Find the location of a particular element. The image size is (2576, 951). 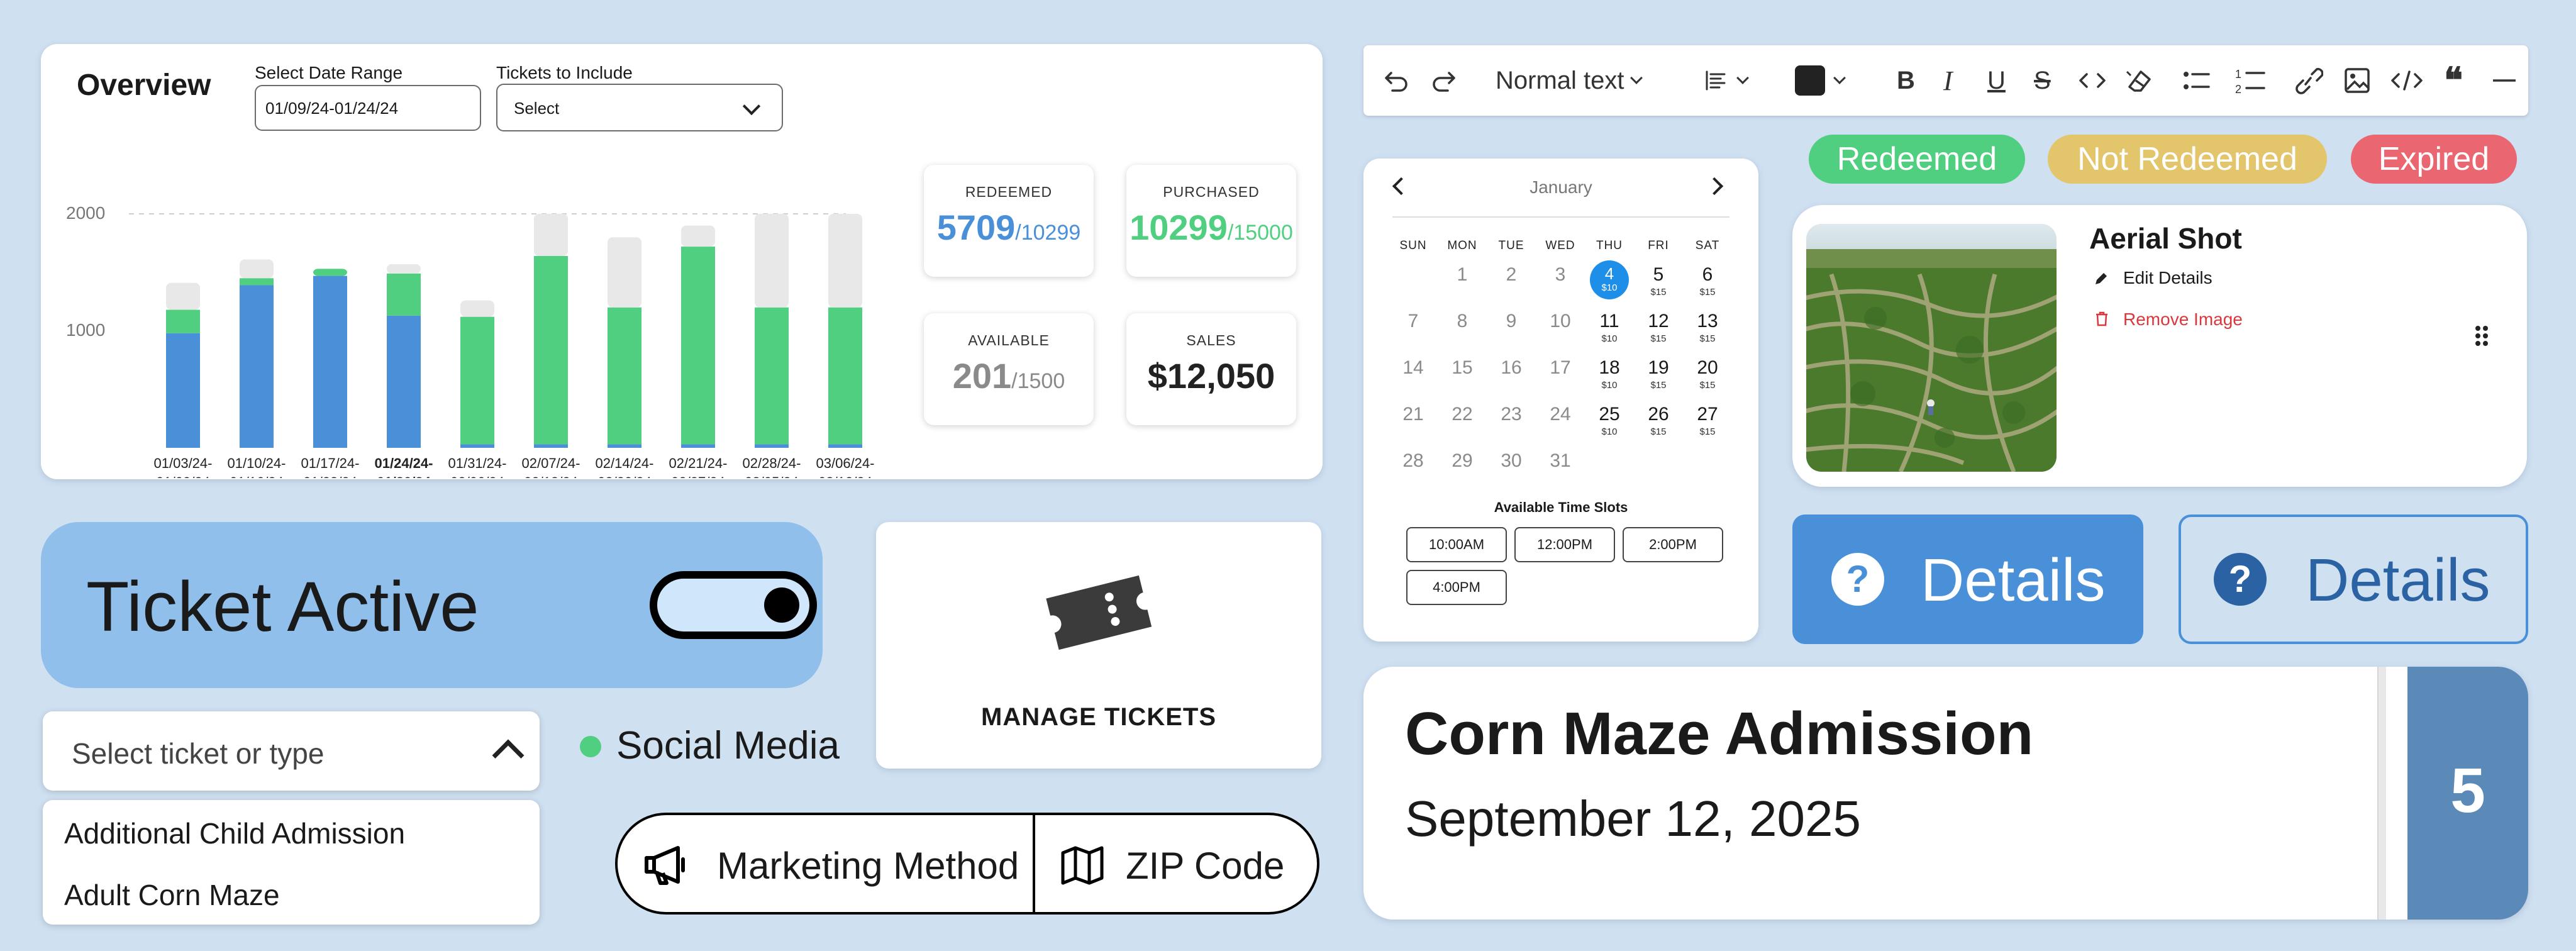

calendar-day: 19 $15 is located at coordinates (1658, 374).